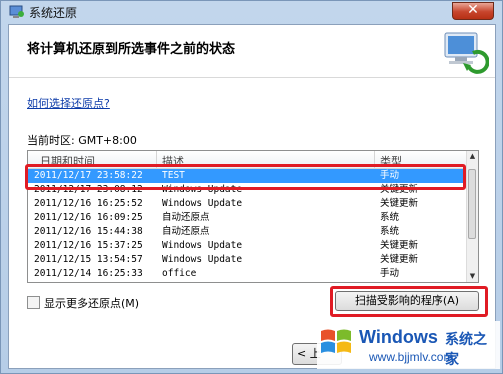  Describe the element at coordinates (68, 103) in the screenshot. I see `help-link: 如何选择还原点?` at that location.